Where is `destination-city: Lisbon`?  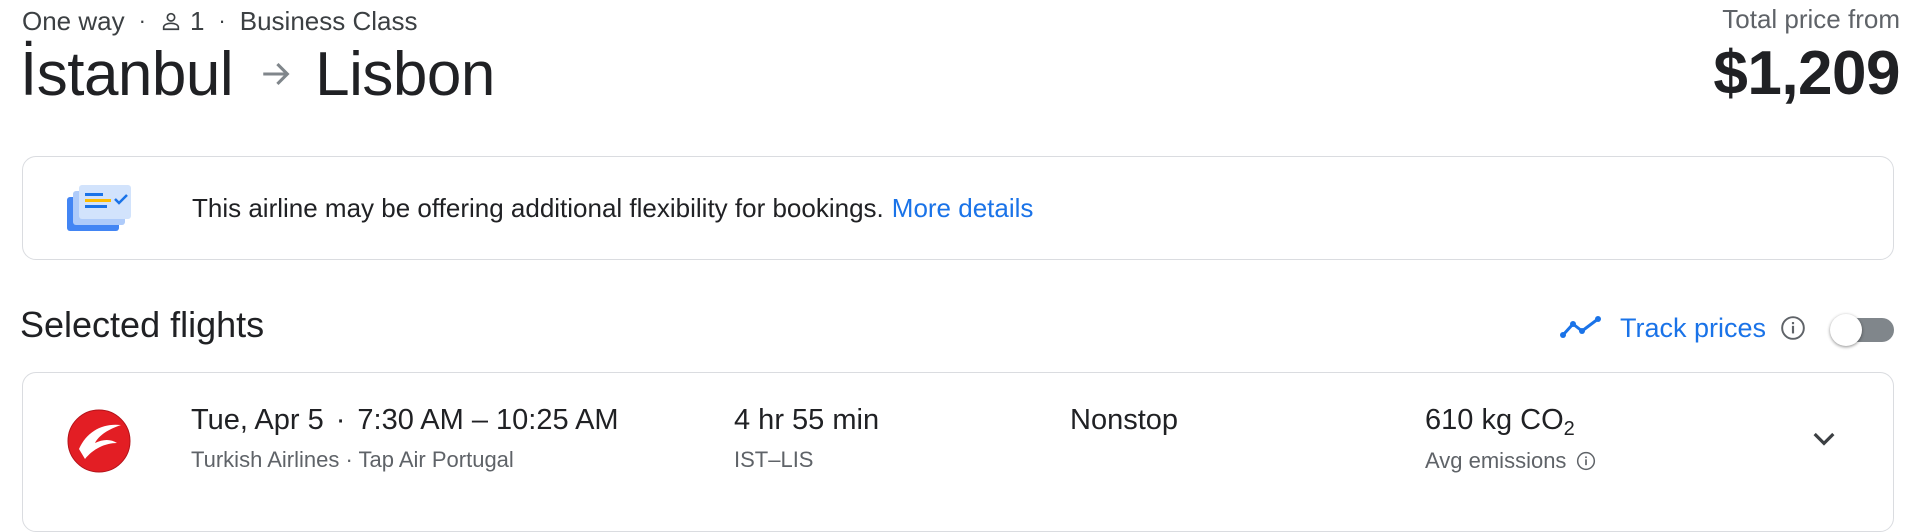 destination-city: Lisbon is located at coordinates (405, 74).